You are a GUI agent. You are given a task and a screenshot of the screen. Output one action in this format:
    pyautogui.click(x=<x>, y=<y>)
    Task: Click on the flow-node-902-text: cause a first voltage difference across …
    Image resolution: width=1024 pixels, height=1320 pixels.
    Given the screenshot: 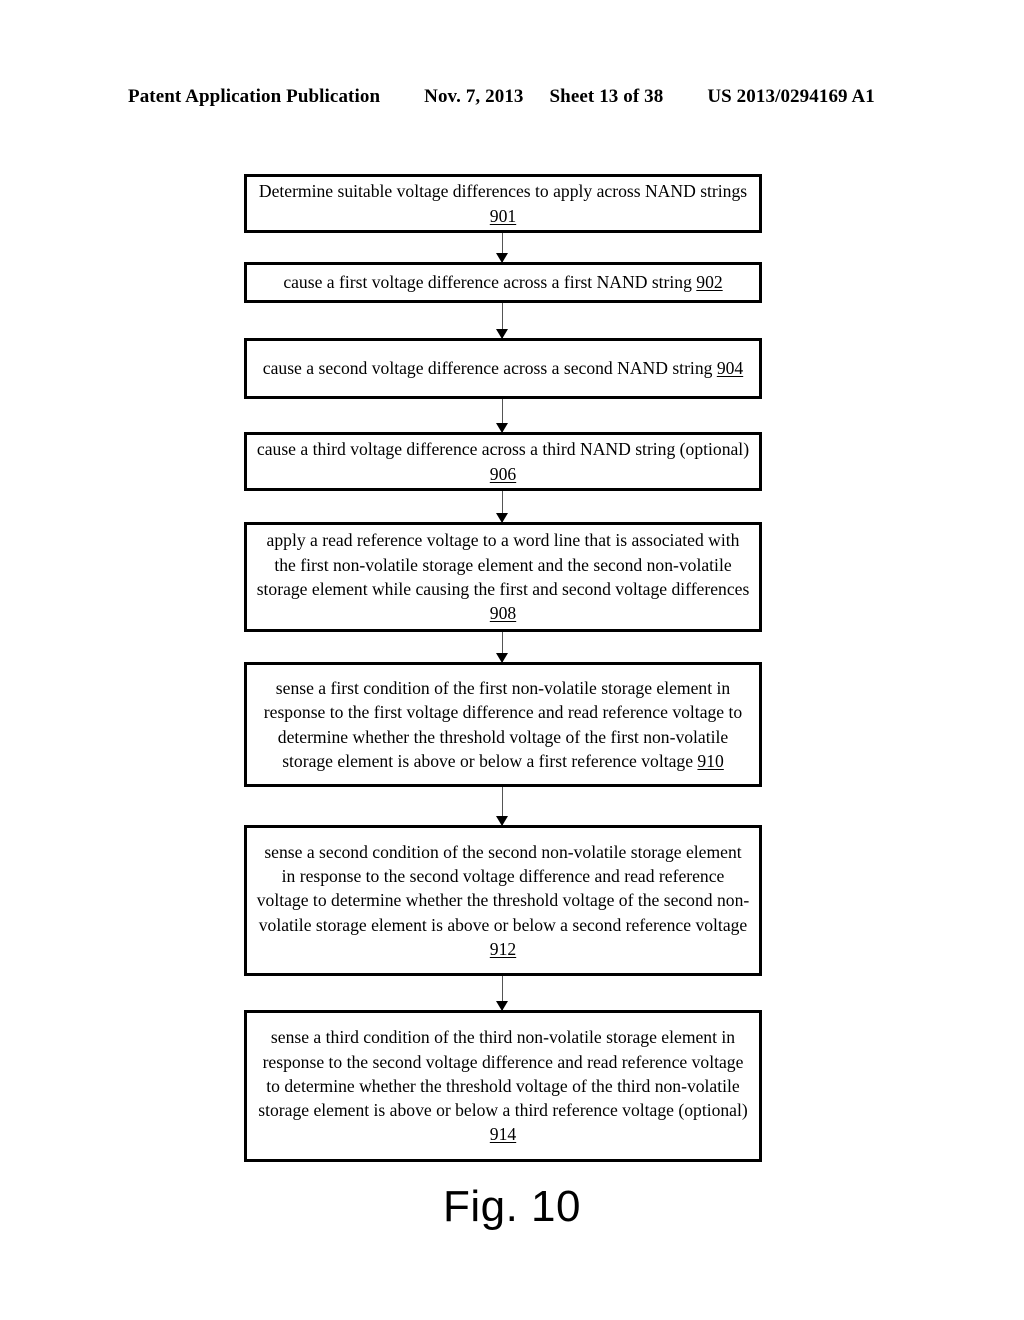 What is the action you would take?
    pyautogui.click(x=503, y=282)
    